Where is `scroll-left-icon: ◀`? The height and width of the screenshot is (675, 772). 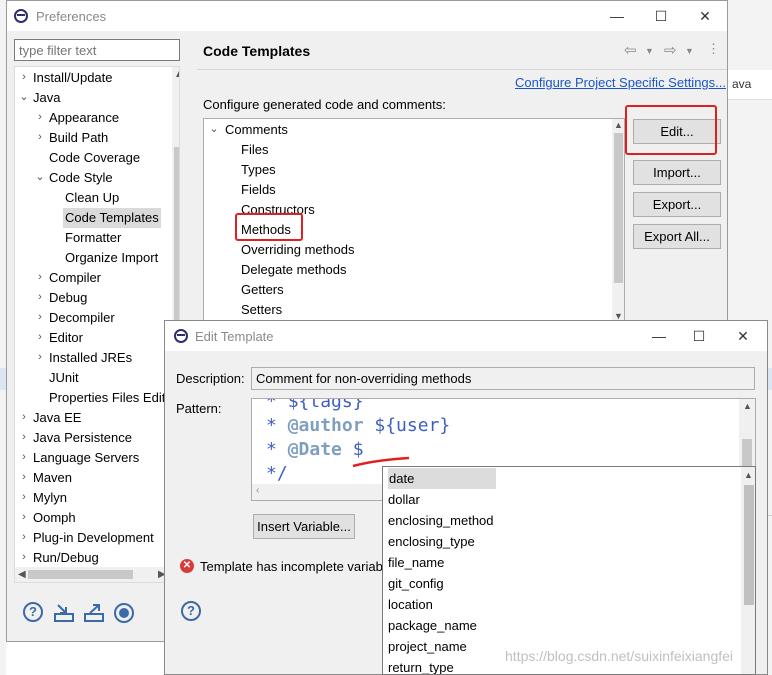 scroll-left-icon: ◀ is located at coordinates (22, 574).